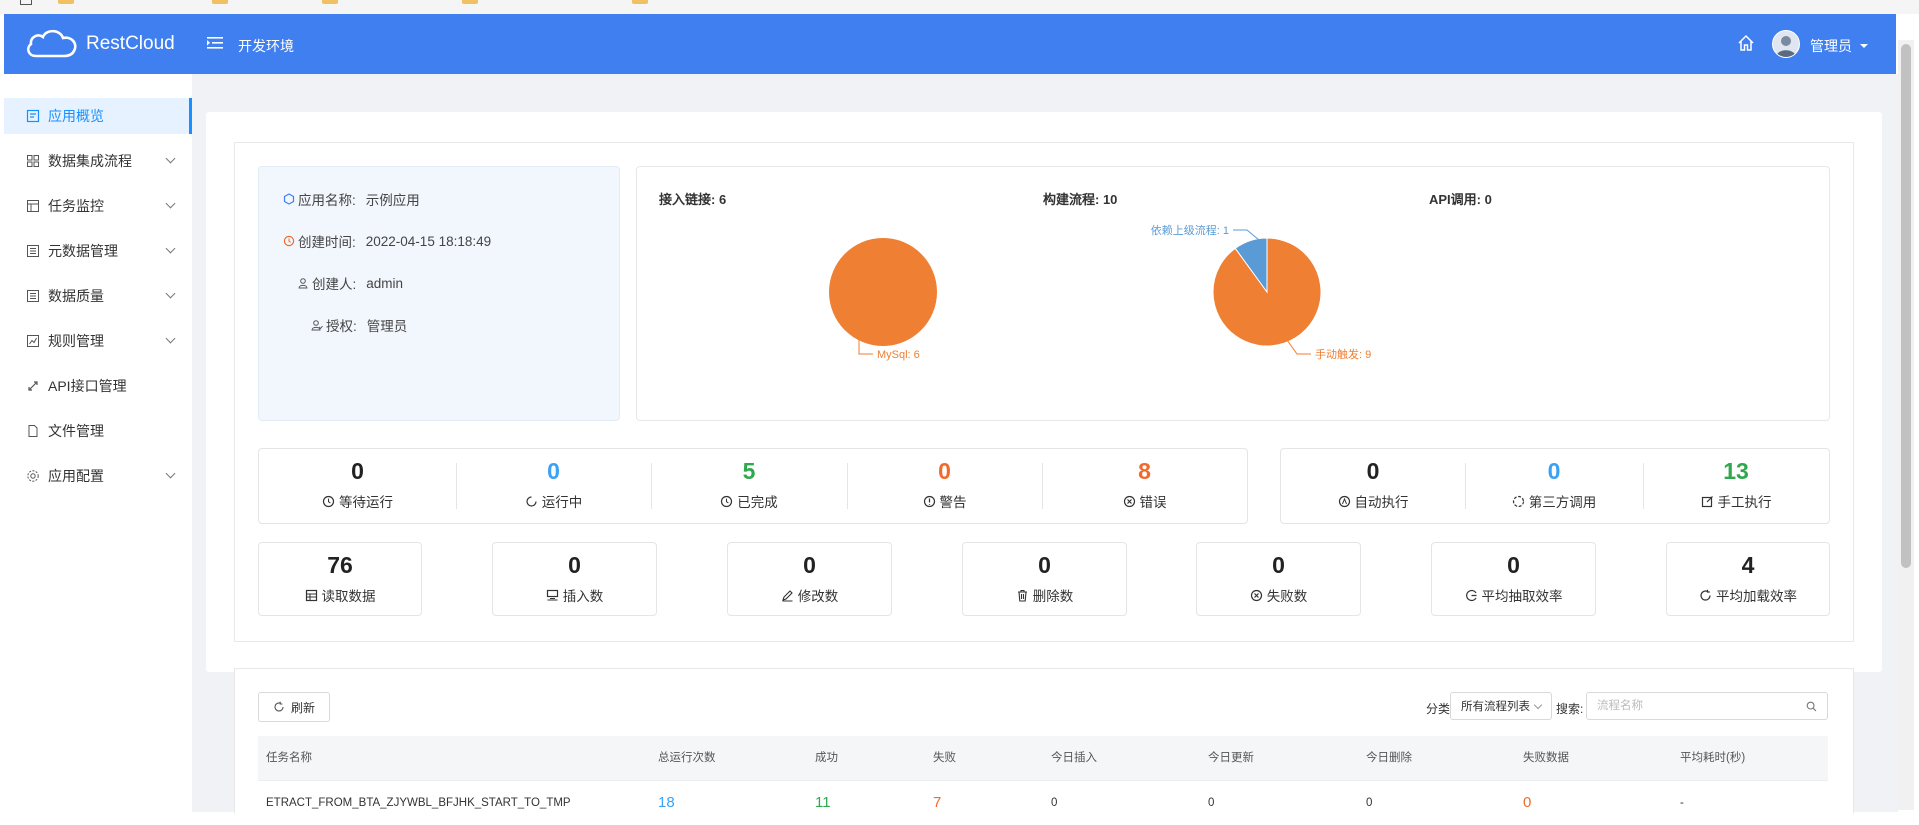 Image resolution: width=1919 pixels, height=825 pixels. Describe the element at coordinates (1501, 706) in the screenshot. I see `category-select: 所有流程列表` at that location.